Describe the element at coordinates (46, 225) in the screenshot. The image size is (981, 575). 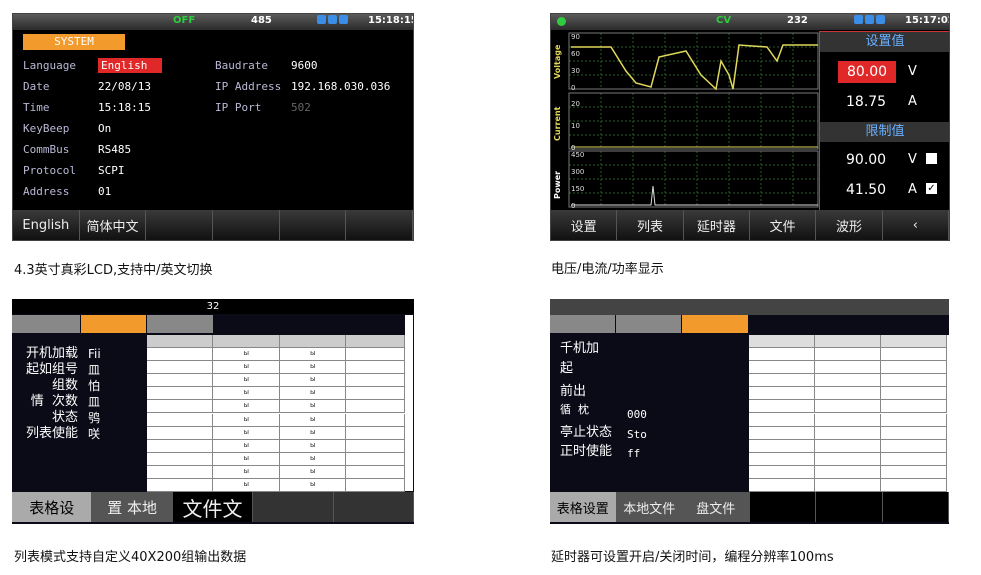
I see `english-button: English` at that location.